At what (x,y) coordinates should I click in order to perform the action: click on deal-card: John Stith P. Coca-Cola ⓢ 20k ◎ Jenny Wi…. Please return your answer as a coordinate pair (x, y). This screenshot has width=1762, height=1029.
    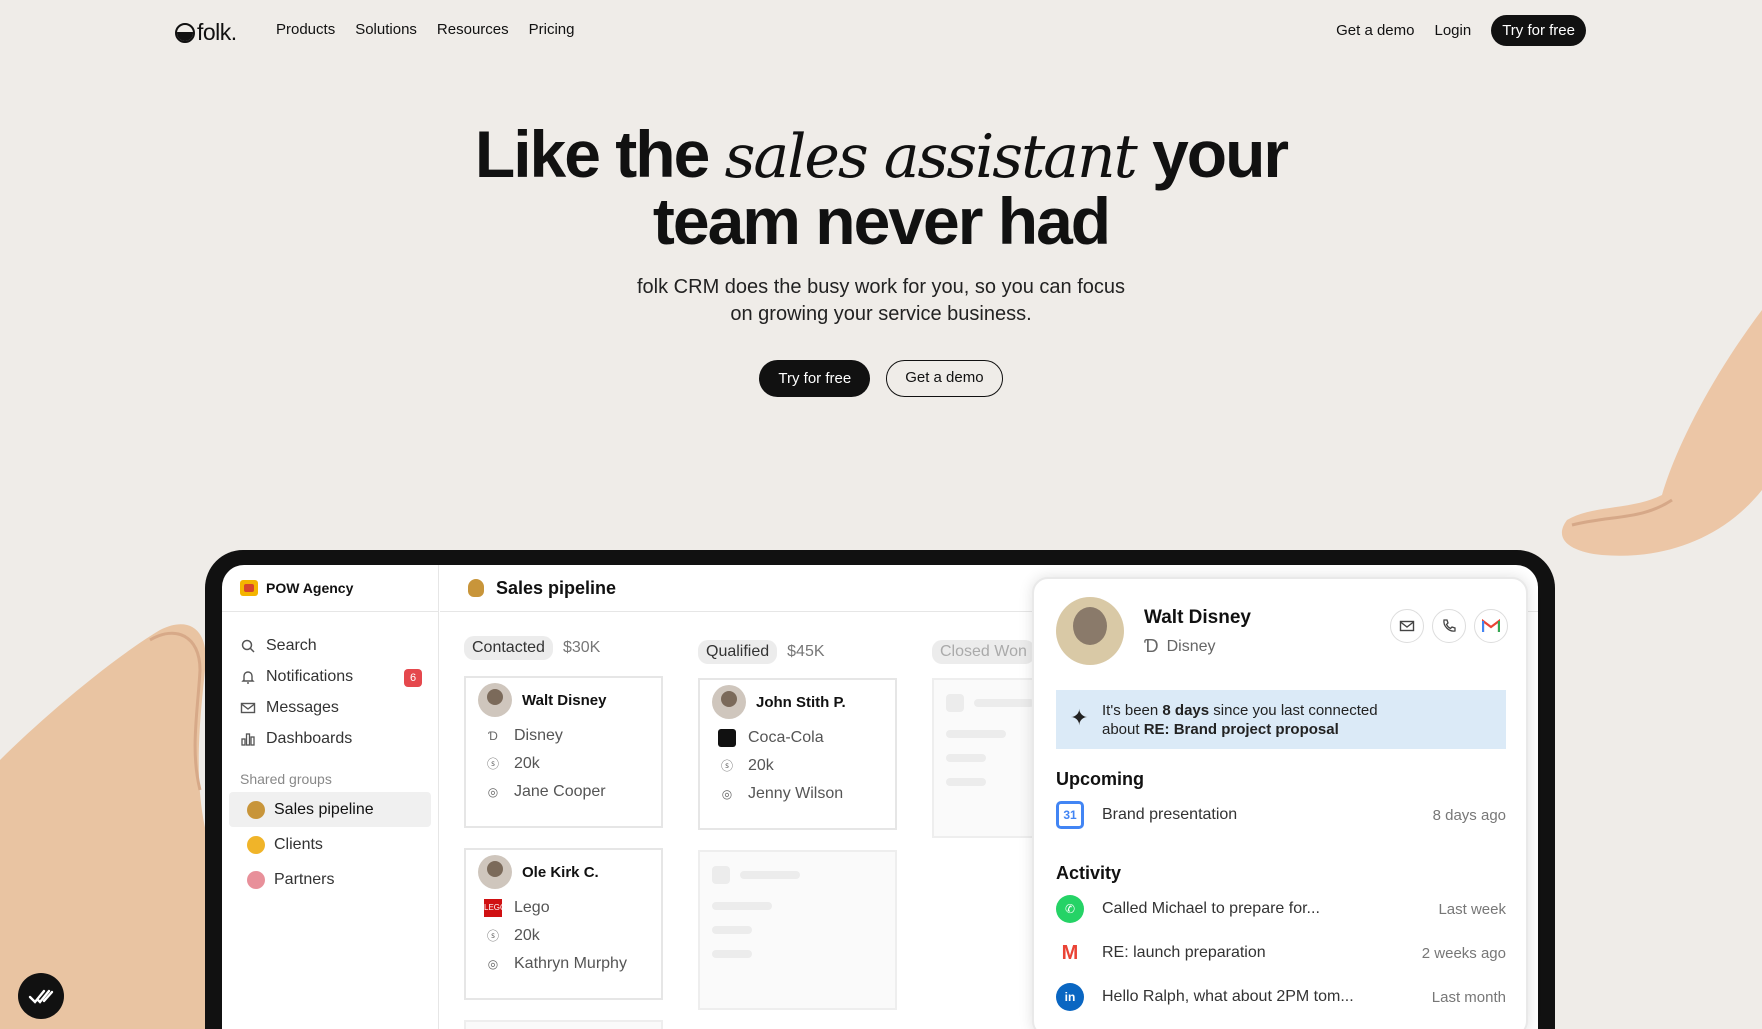
    Looking at the image, I should click on (797, 754).